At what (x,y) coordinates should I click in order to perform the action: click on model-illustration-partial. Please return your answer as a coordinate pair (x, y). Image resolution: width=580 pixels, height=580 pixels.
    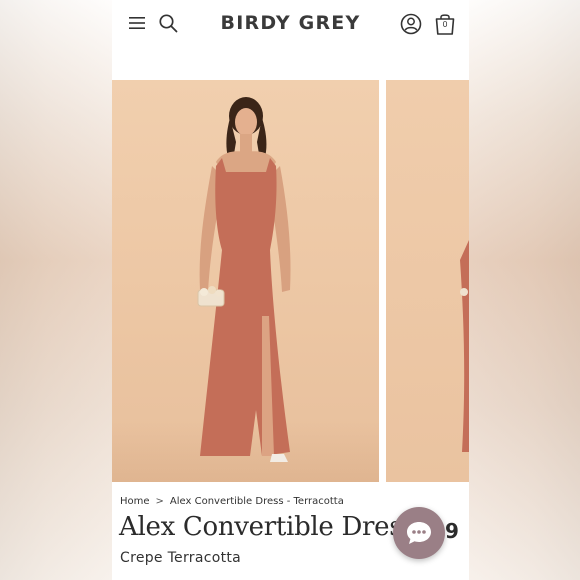
    Looking at the image, I should click on (464, 346).